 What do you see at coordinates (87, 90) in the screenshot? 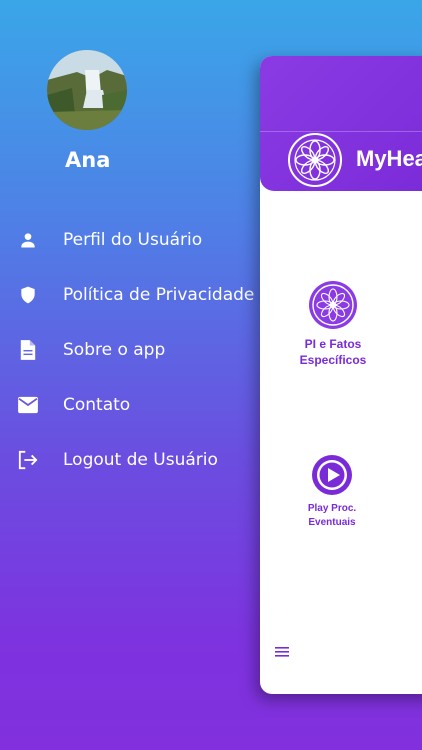
I see `avatar` at bounding box center [87, 90].